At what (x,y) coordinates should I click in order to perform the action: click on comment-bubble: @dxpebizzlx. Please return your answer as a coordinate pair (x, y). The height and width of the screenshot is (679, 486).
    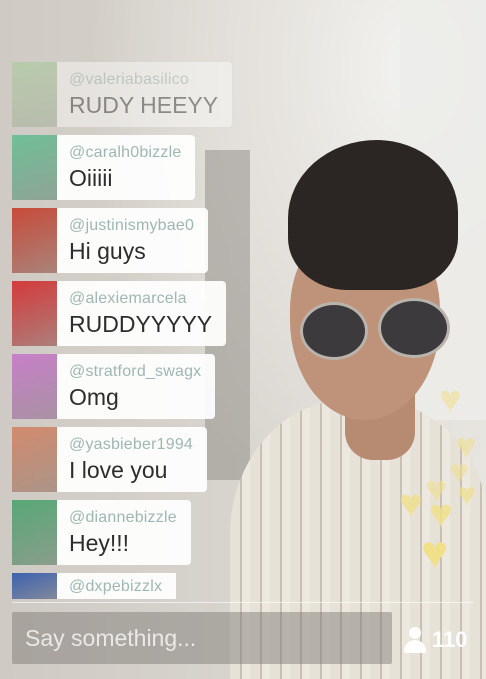
    Looking at the image, I should click on (117, 586).